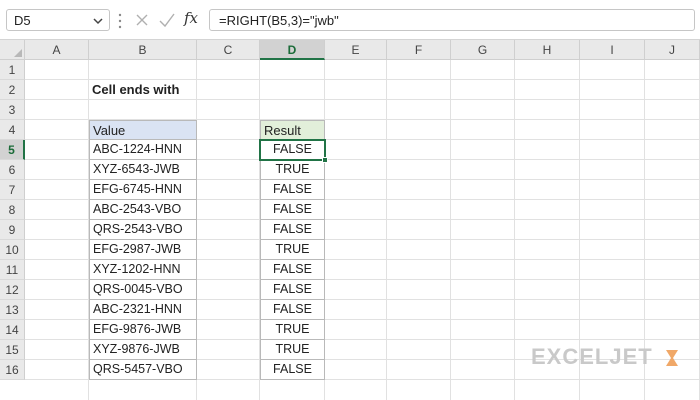  What do you see at coordinates (12, 50) in the screenshot?
I see `select-all-button` at bounding box center [12, 50].